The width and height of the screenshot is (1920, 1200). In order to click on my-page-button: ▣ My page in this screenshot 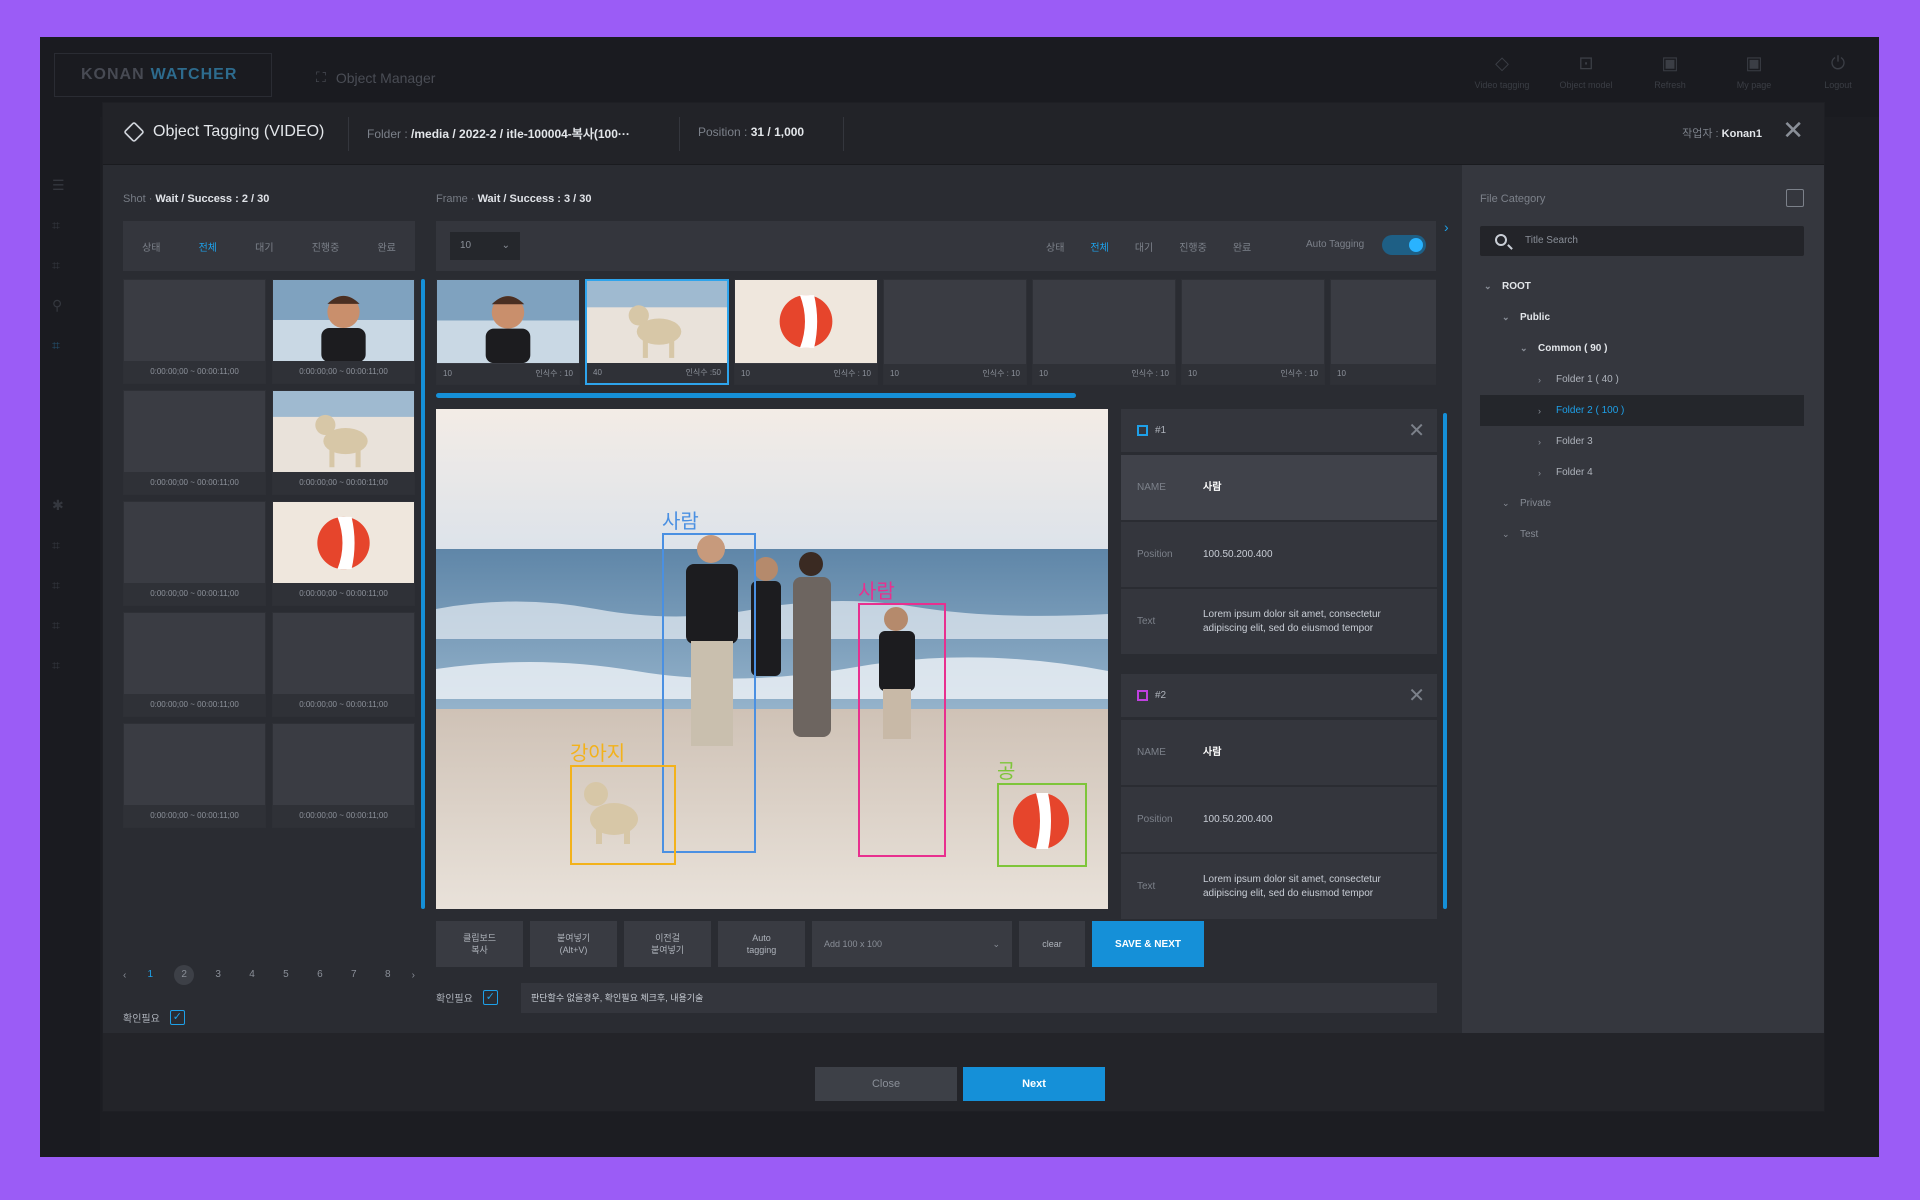, I will do `click(1754, 71)`.